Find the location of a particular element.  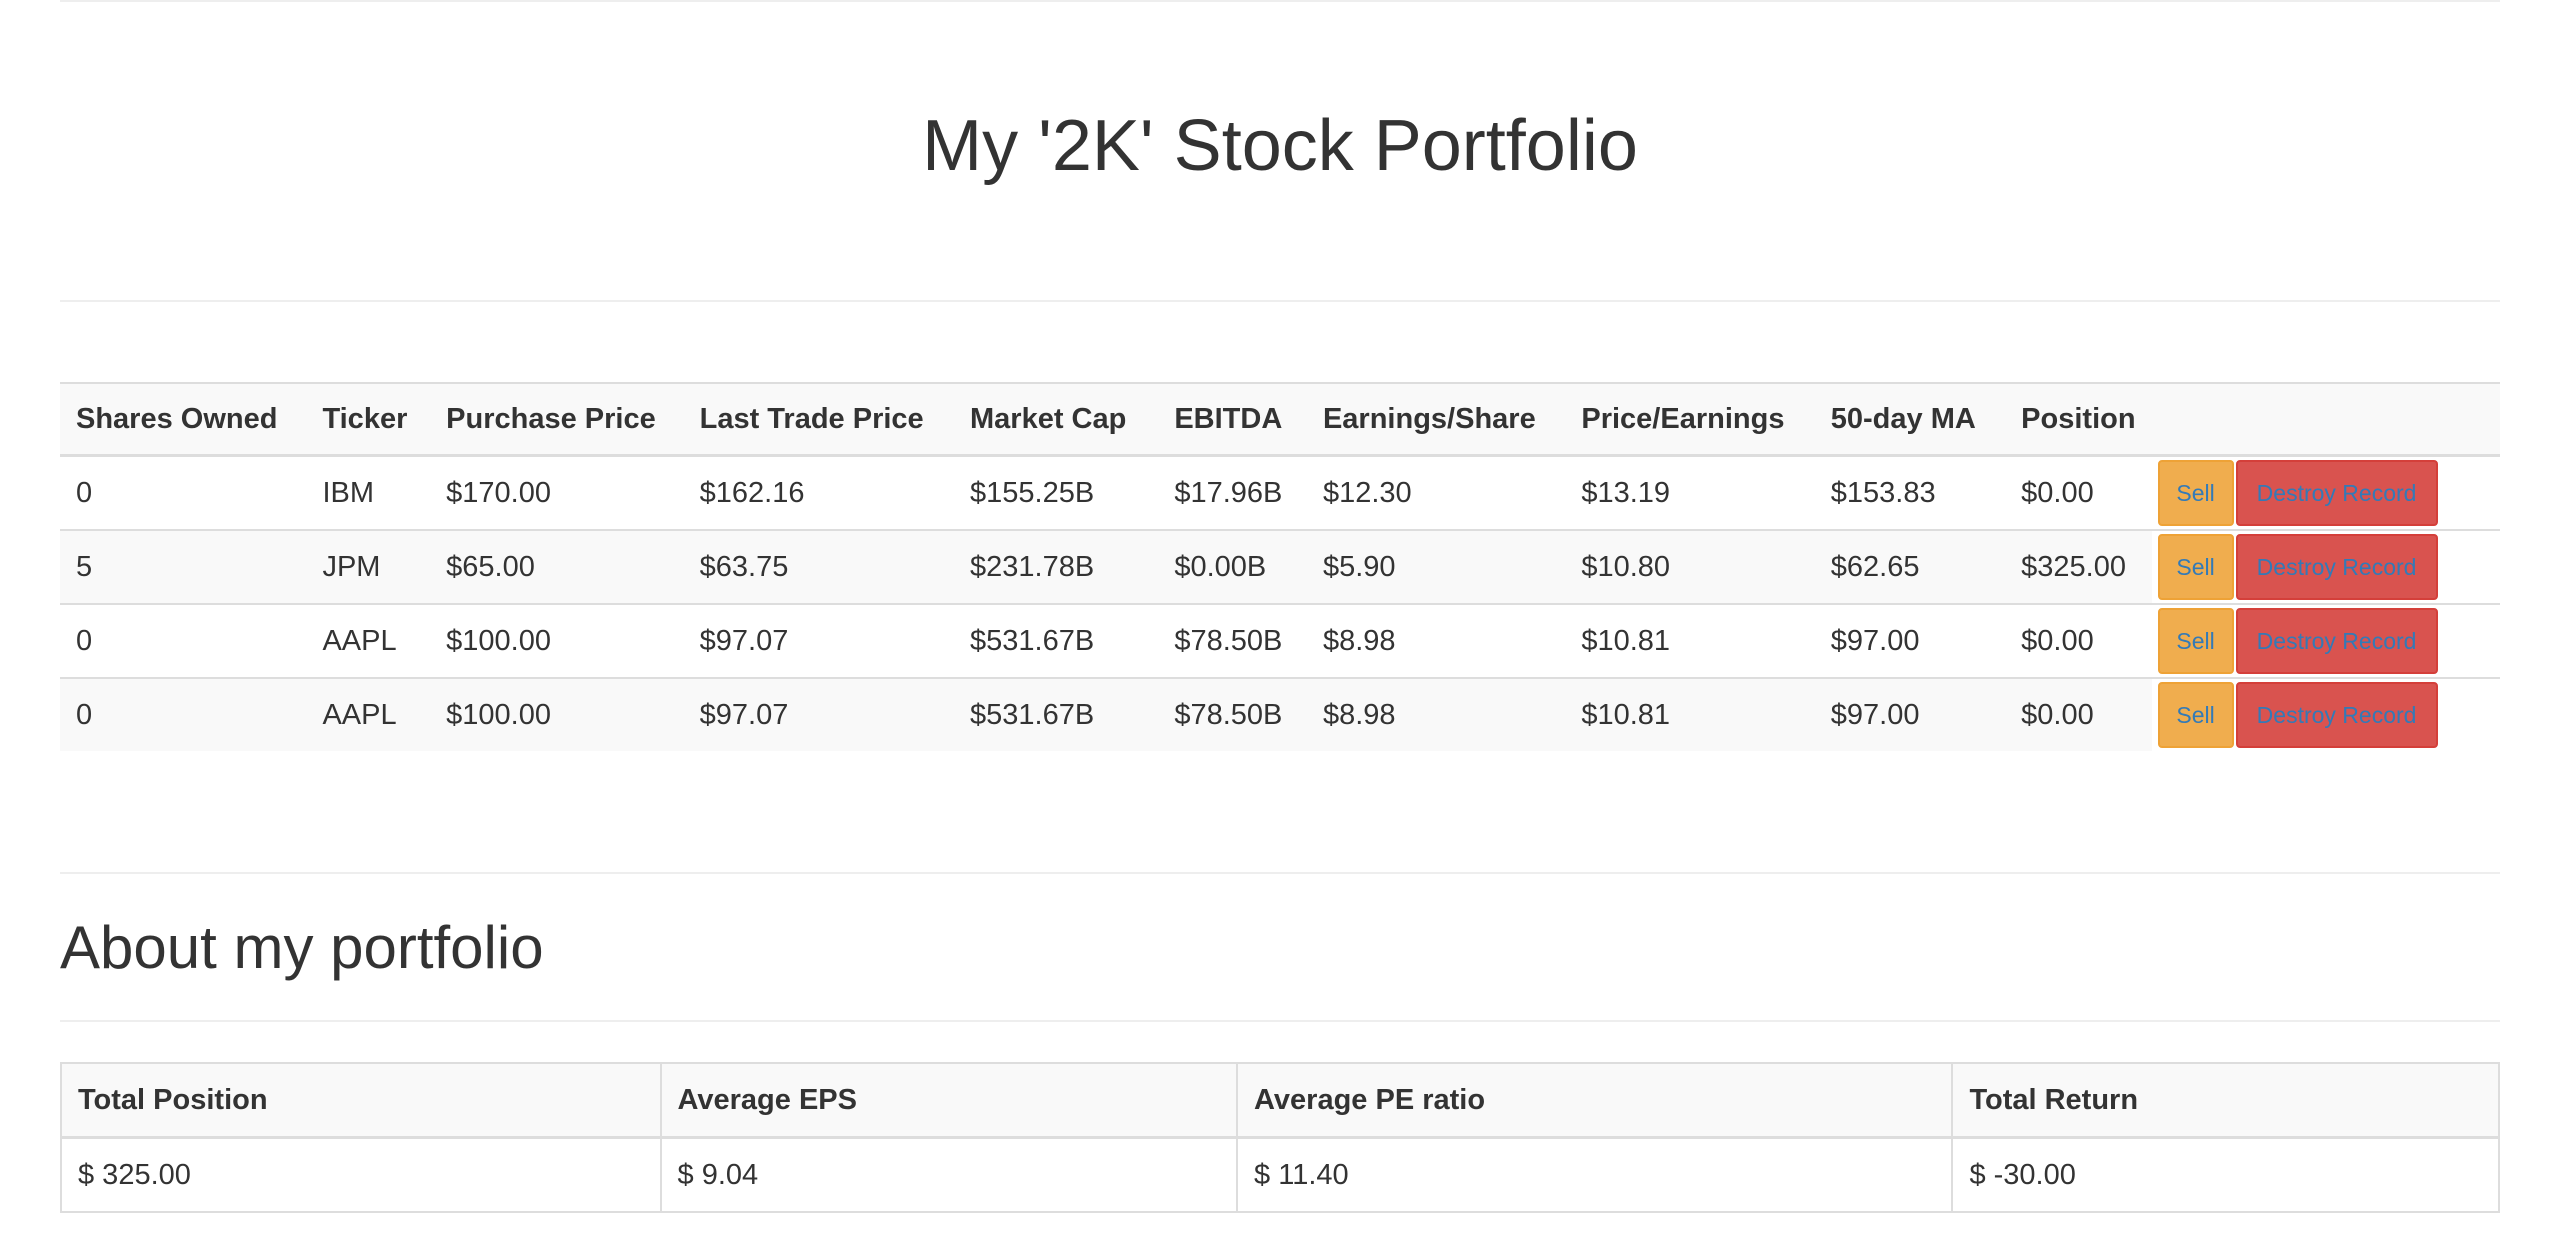

summary-header-average-eps: Average EPS is located at coordinates (949, 1100).